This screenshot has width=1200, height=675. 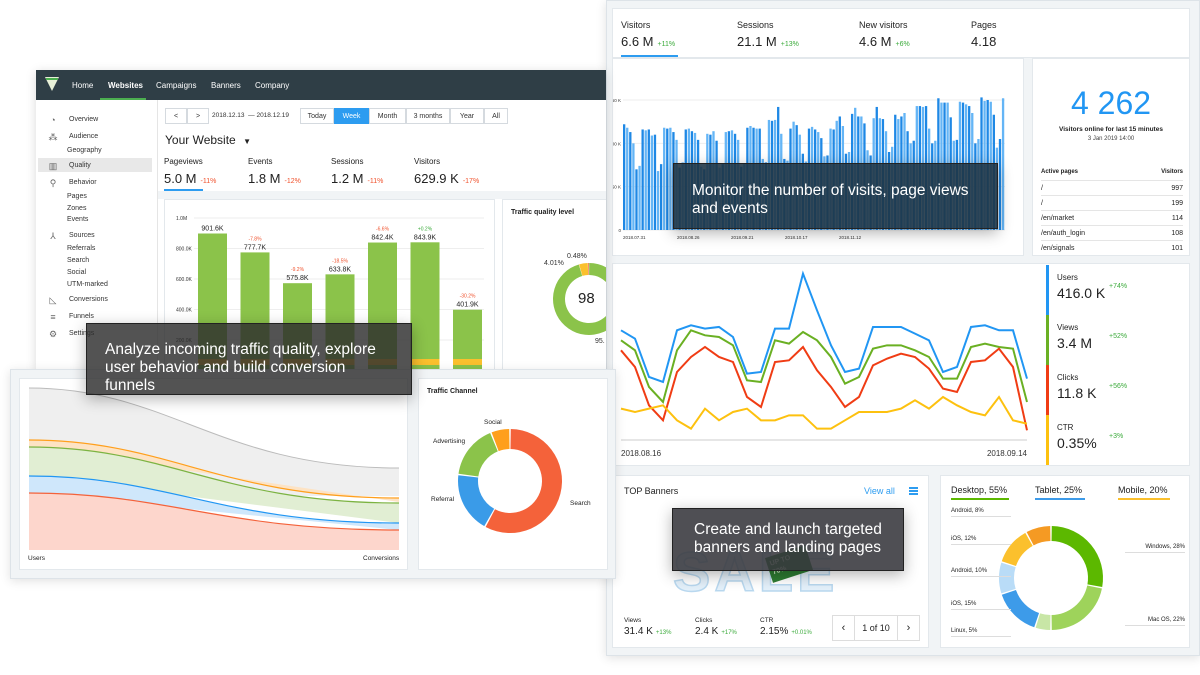 I want to click on sidebar-item-zones: Zones, so click(x=76, y=208).